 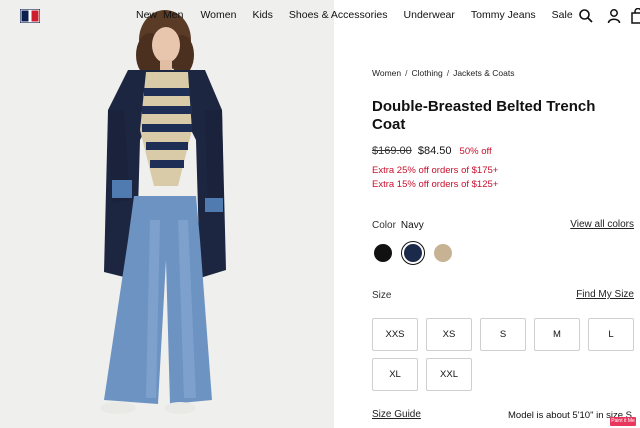 I want to click on brand-logo-icon, so click(x=30, y=16).